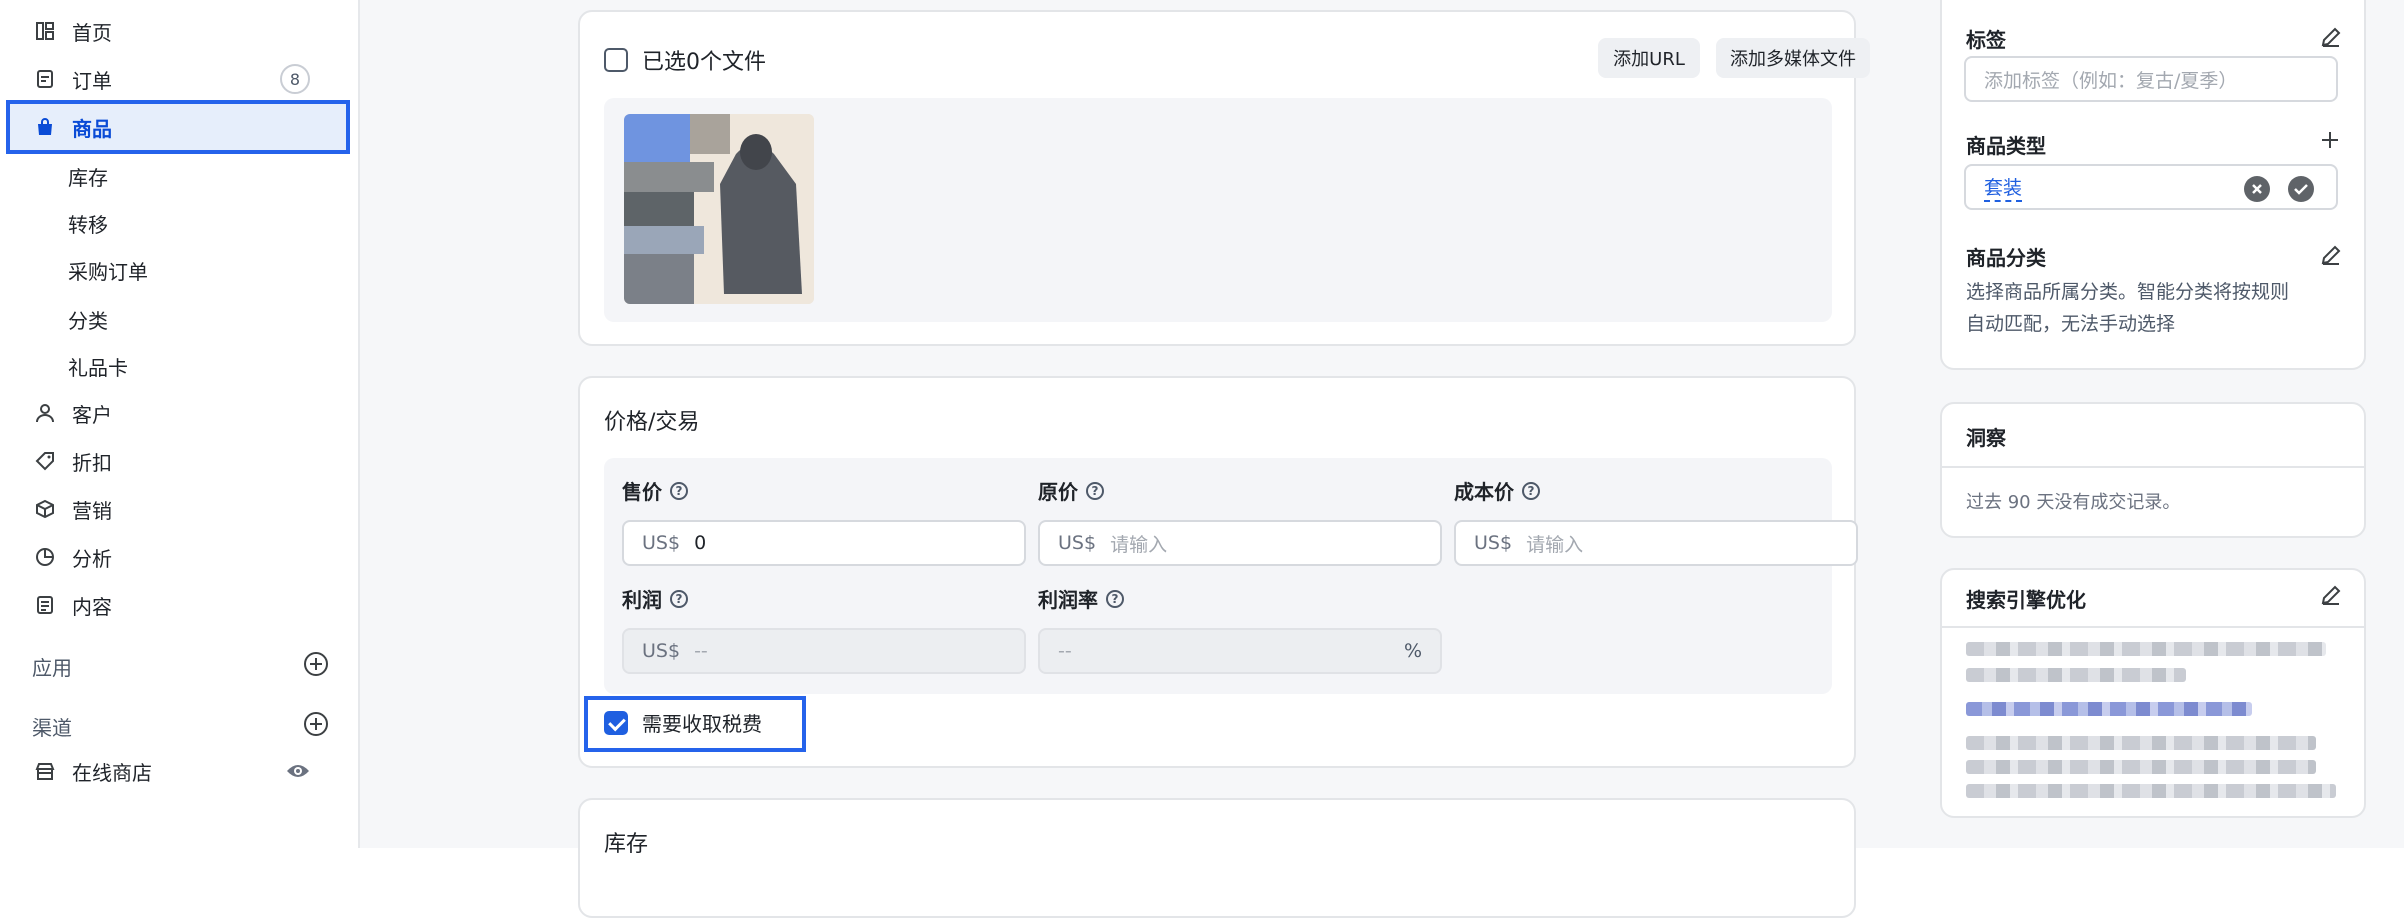 The height and width of the screenshot is (918, 2404). What do you see at coordinates (1484, 492) in the screenshot?
I see `cost-price-label-text: 成本价` at bounding box center [1484, 492].